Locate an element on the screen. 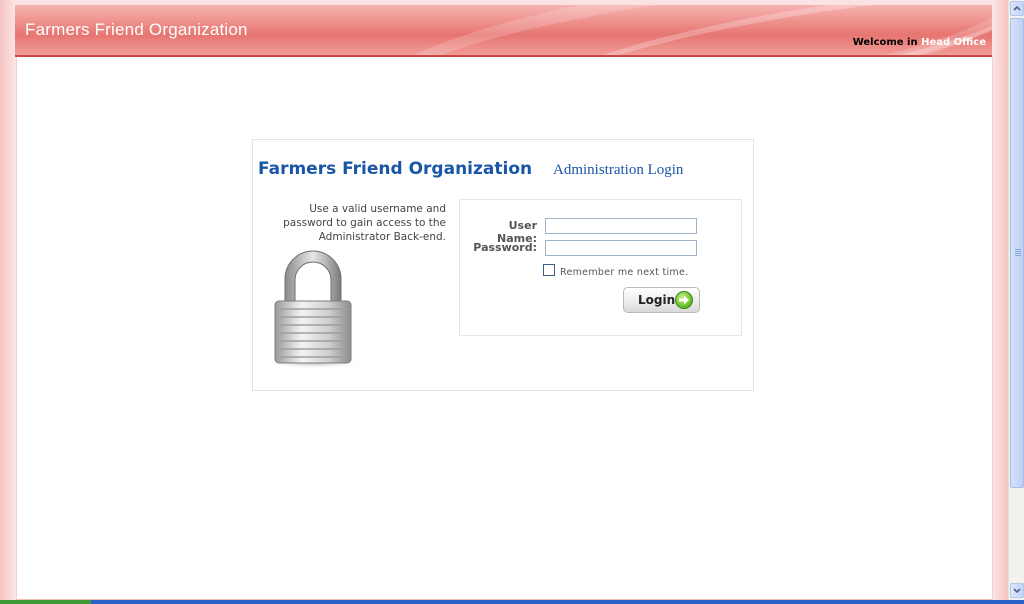  welcome-prefix: Welcome in is located at coordinates (885, 42).